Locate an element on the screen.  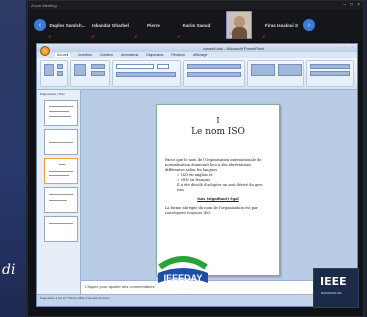
participant-name: Iskandar Gharbel is located at coordinates (110, 25).